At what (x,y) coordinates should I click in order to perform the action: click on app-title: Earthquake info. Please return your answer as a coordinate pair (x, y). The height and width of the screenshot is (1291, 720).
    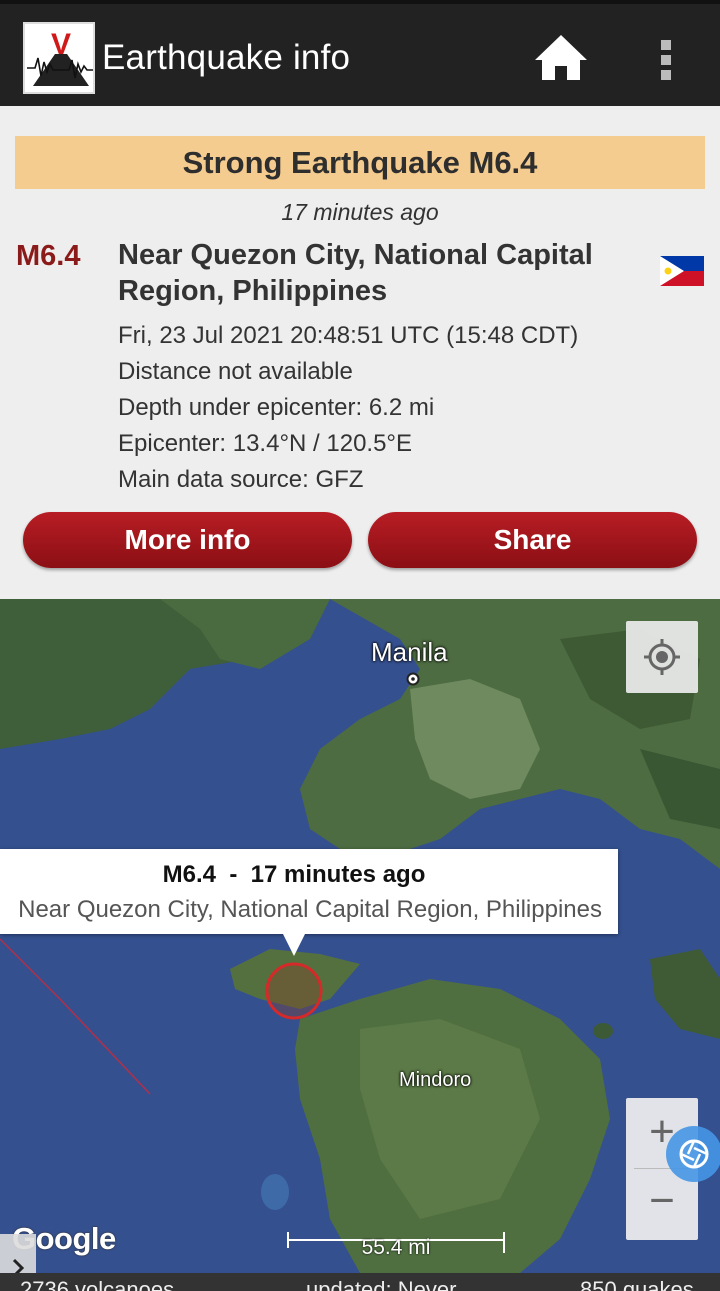
    Looking at the image, I should click on (226, 57).